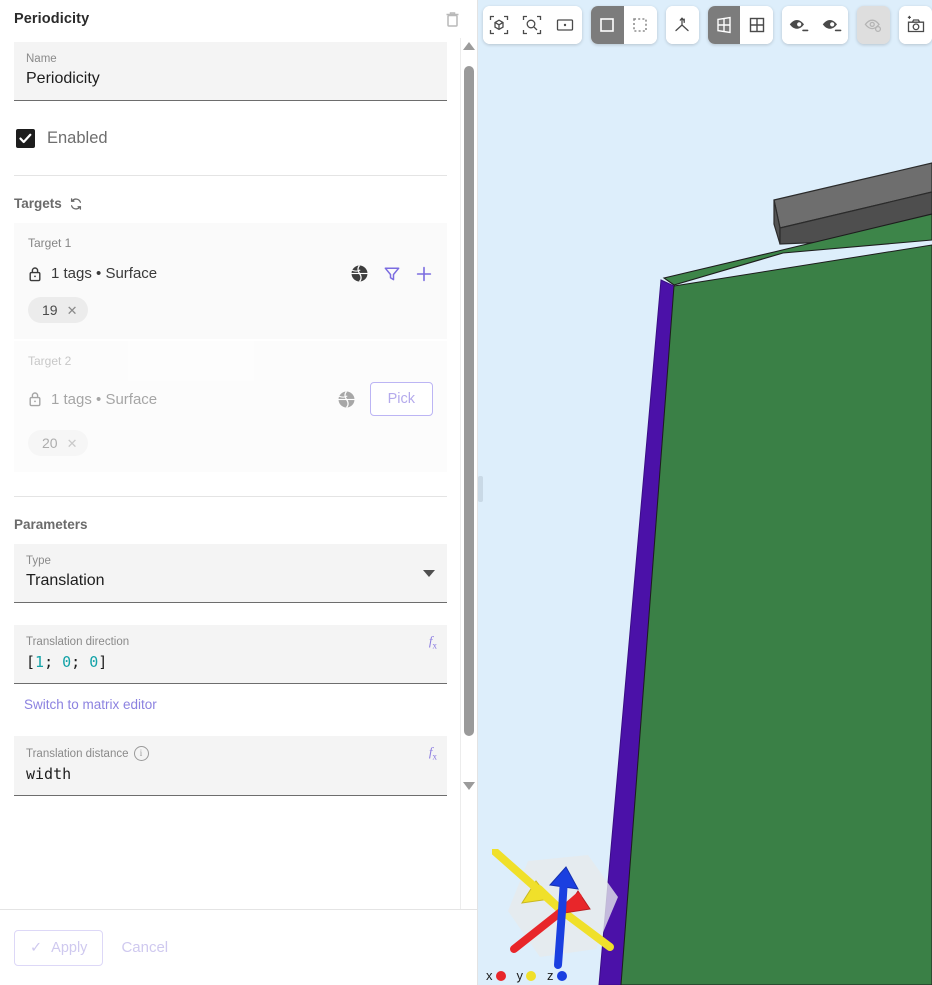 This screenshot has width=932, height=985. What do you see at coordinates (230, 524) in the screenshot?
I see `parameters-heading: Parameters` at bounding box center [230, 524].